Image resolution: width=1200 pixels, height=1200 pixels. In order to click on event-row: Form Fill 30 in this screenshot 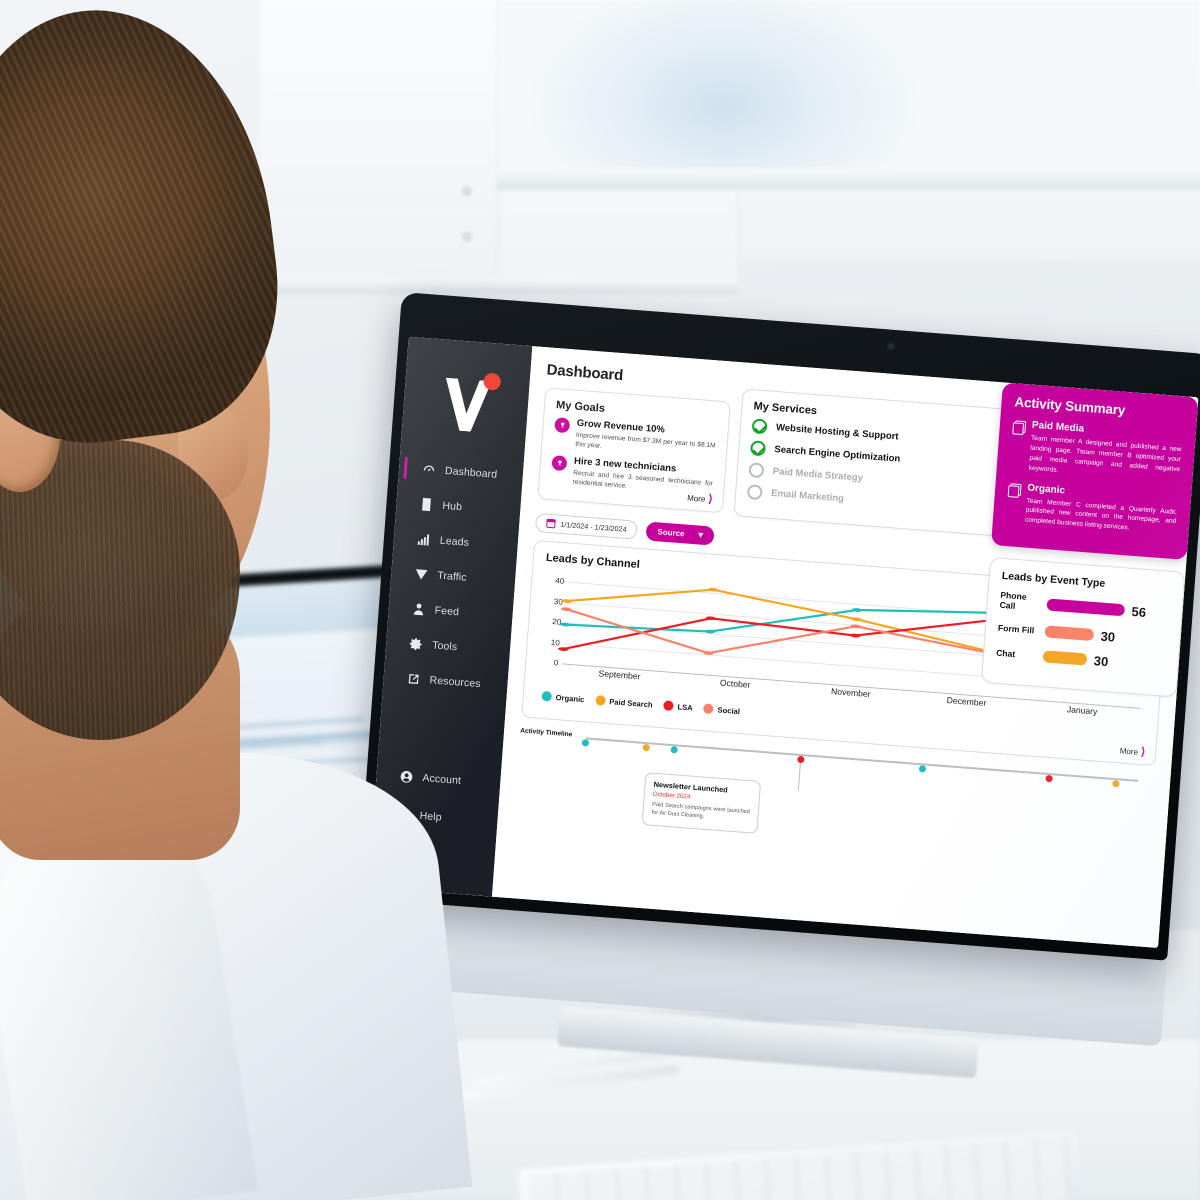, I will do `click(1082, 635)`.